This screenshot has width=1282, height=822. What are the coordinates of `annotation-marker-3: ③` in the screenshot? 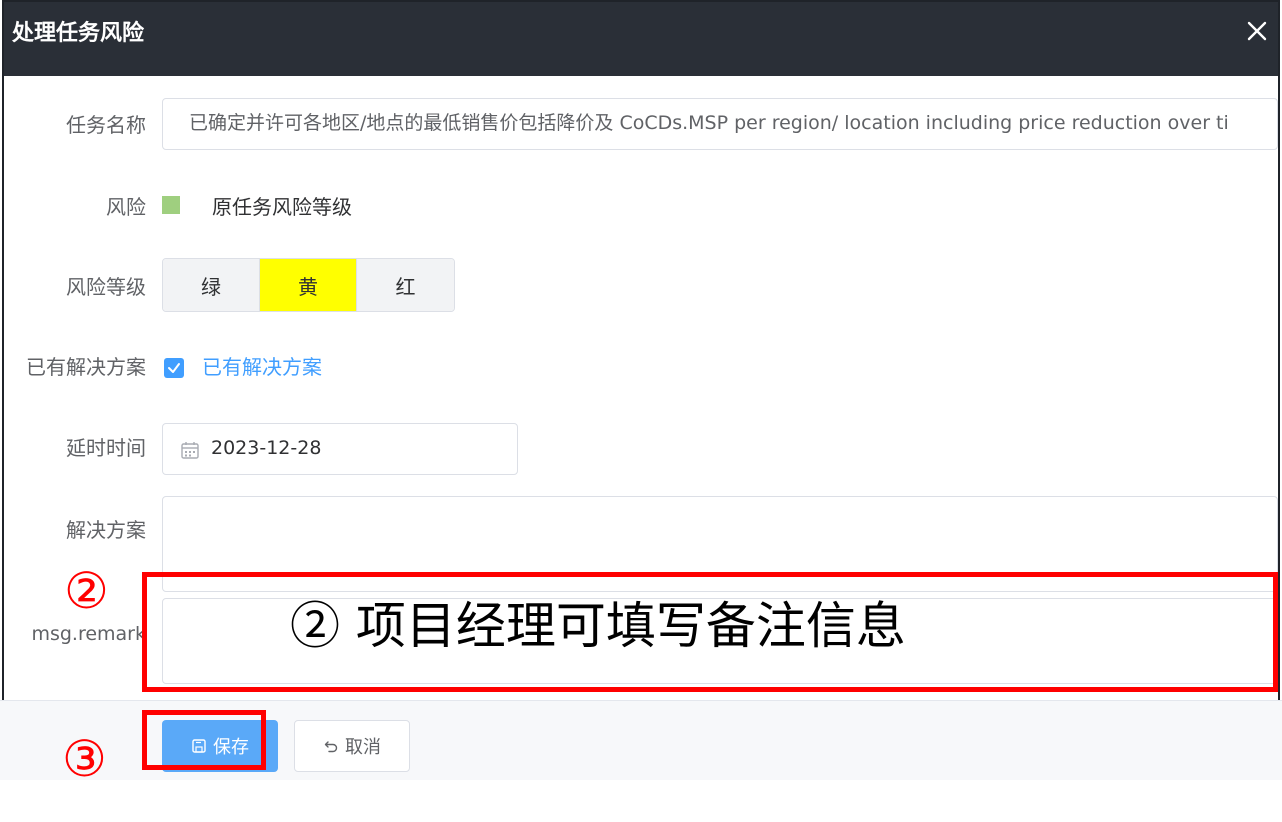 It's located at (84, 759).